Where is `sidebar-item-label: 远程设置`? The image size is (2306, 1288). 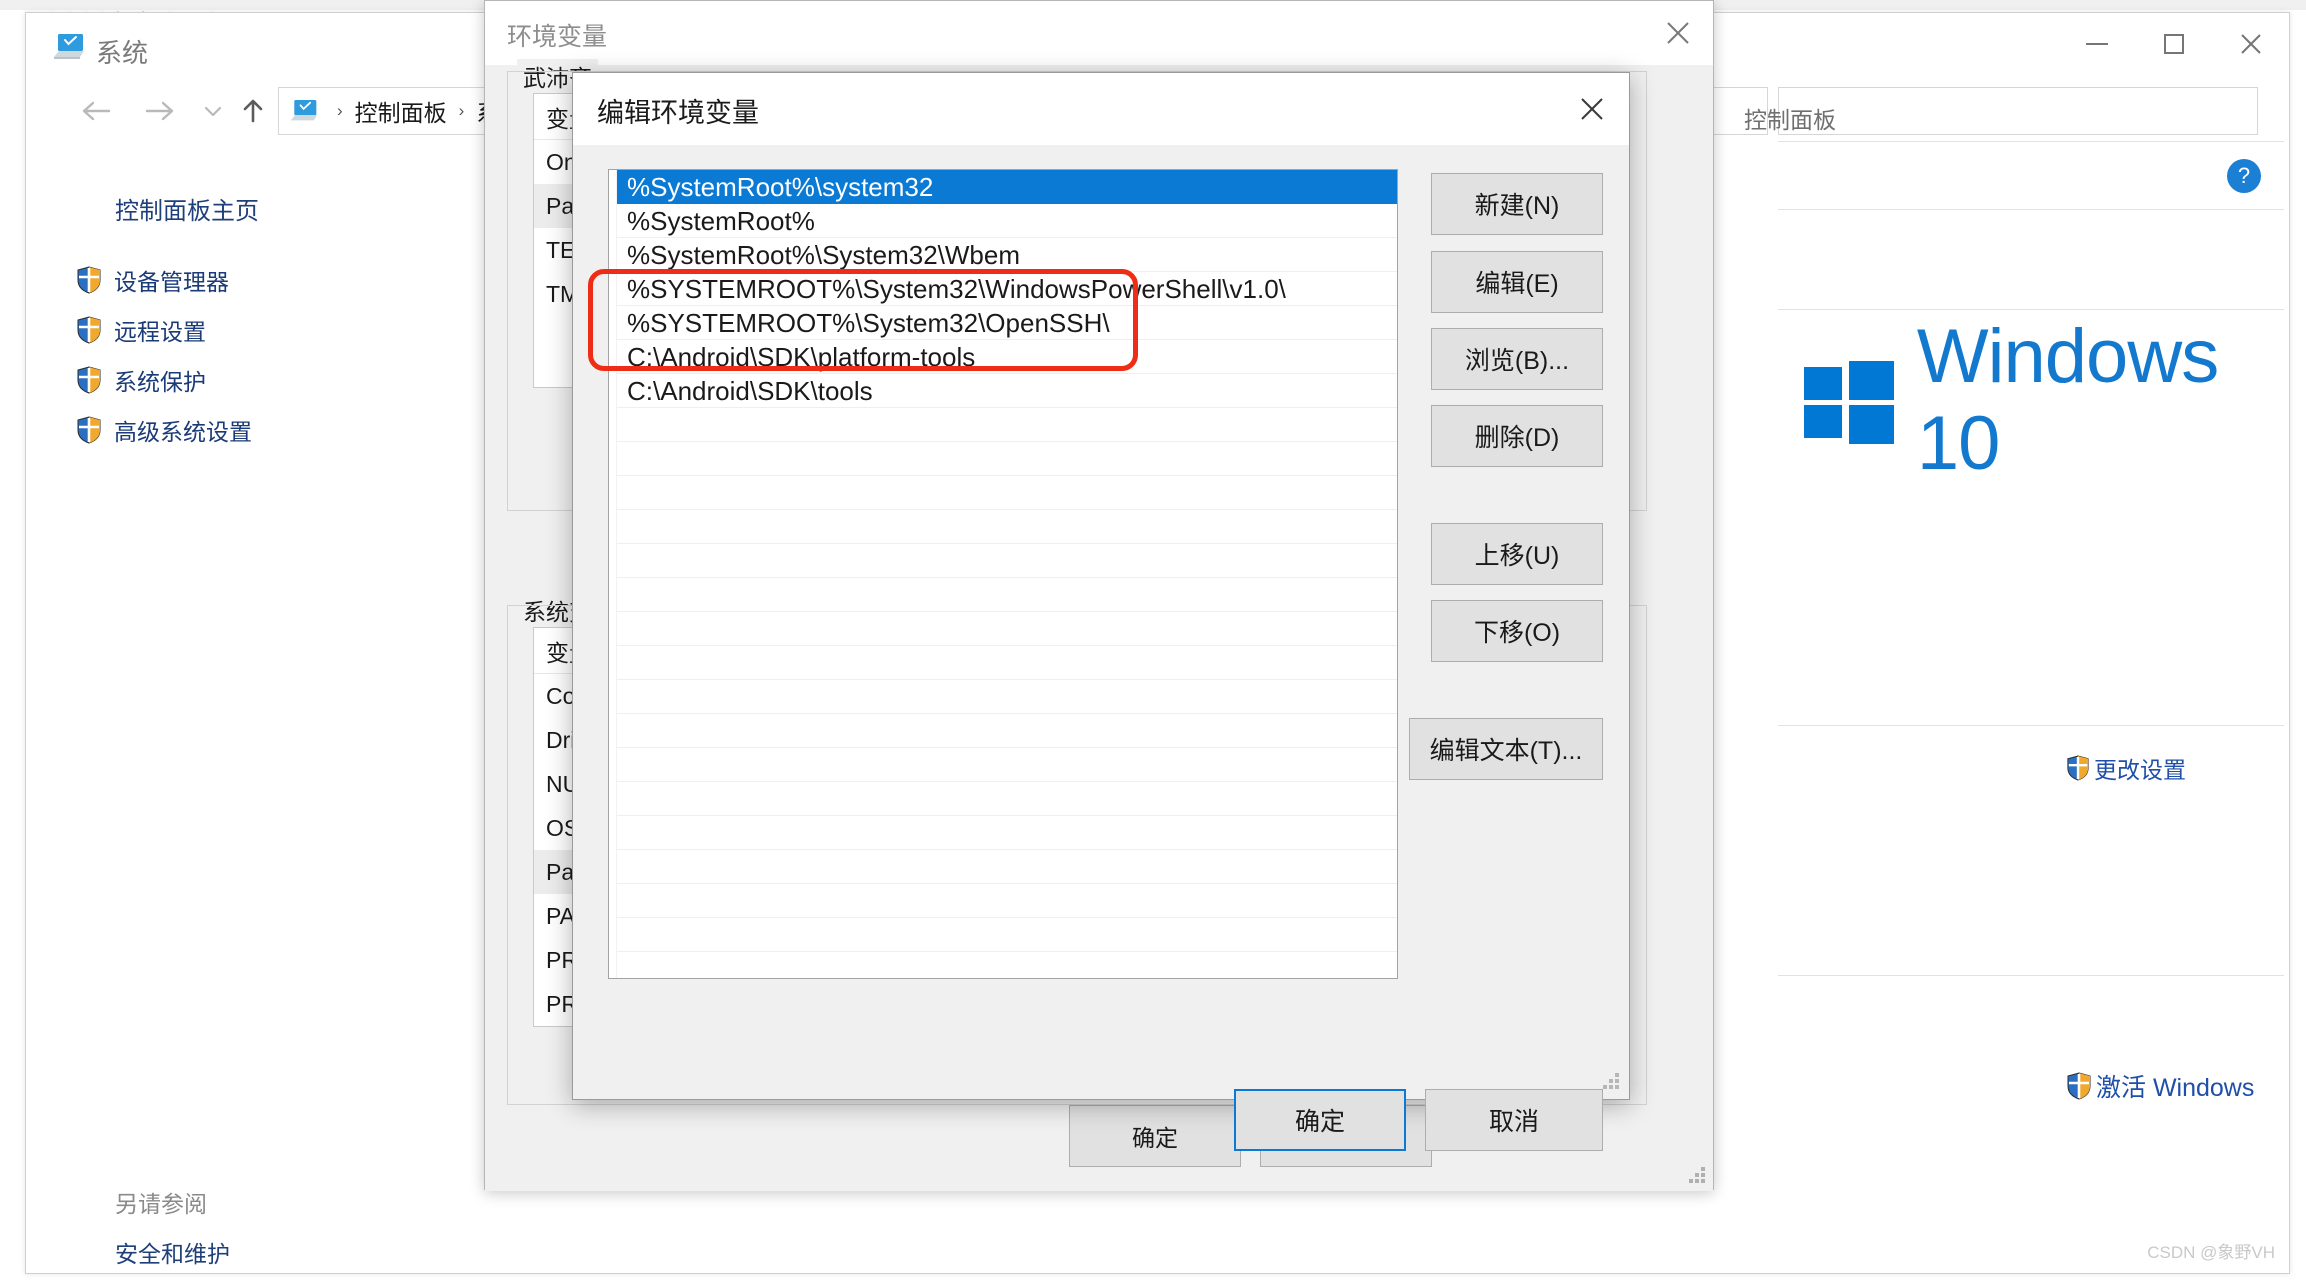 sidebar-item-label: 远程设置 is located at coordinates (160, 332).